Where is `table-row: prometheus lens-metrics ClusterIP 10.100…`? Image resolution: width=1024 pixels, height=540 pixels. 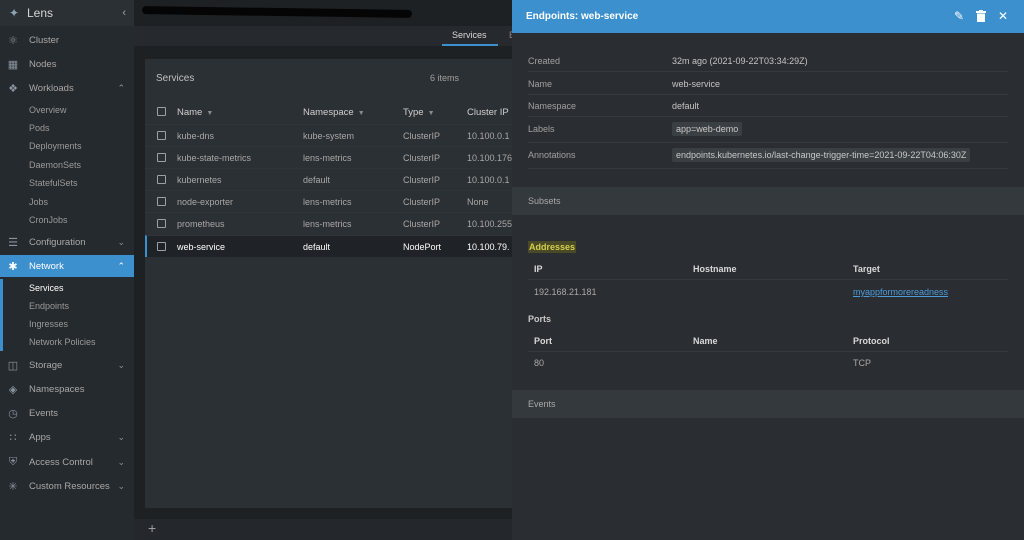 table-row: prometheus lens-metrics ClusterIP 10.100… is located at coordinates (328, 223).